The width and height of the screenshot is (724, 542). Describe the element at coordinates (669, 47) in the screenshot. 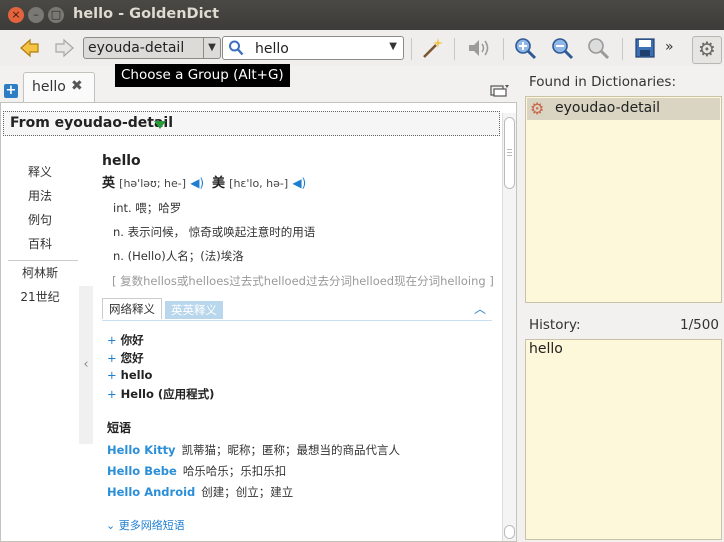

I see `toolbar-overflow-button: »` at that location.